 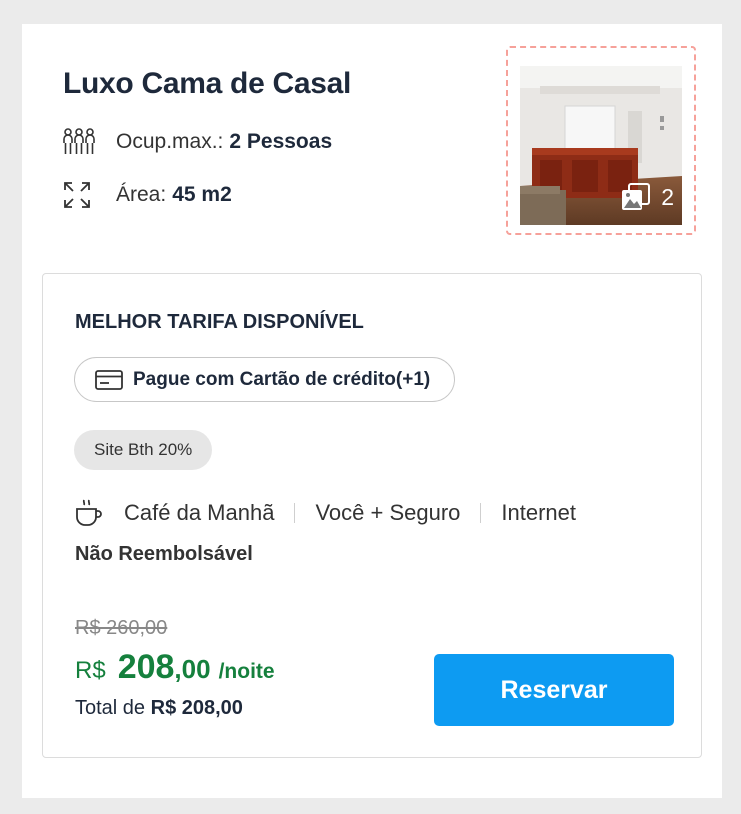 What do you see at coordinates (164, 554) in the screenshot?
I see `refund-policy: Não Reembolsável` at bounding box center [164, 554].